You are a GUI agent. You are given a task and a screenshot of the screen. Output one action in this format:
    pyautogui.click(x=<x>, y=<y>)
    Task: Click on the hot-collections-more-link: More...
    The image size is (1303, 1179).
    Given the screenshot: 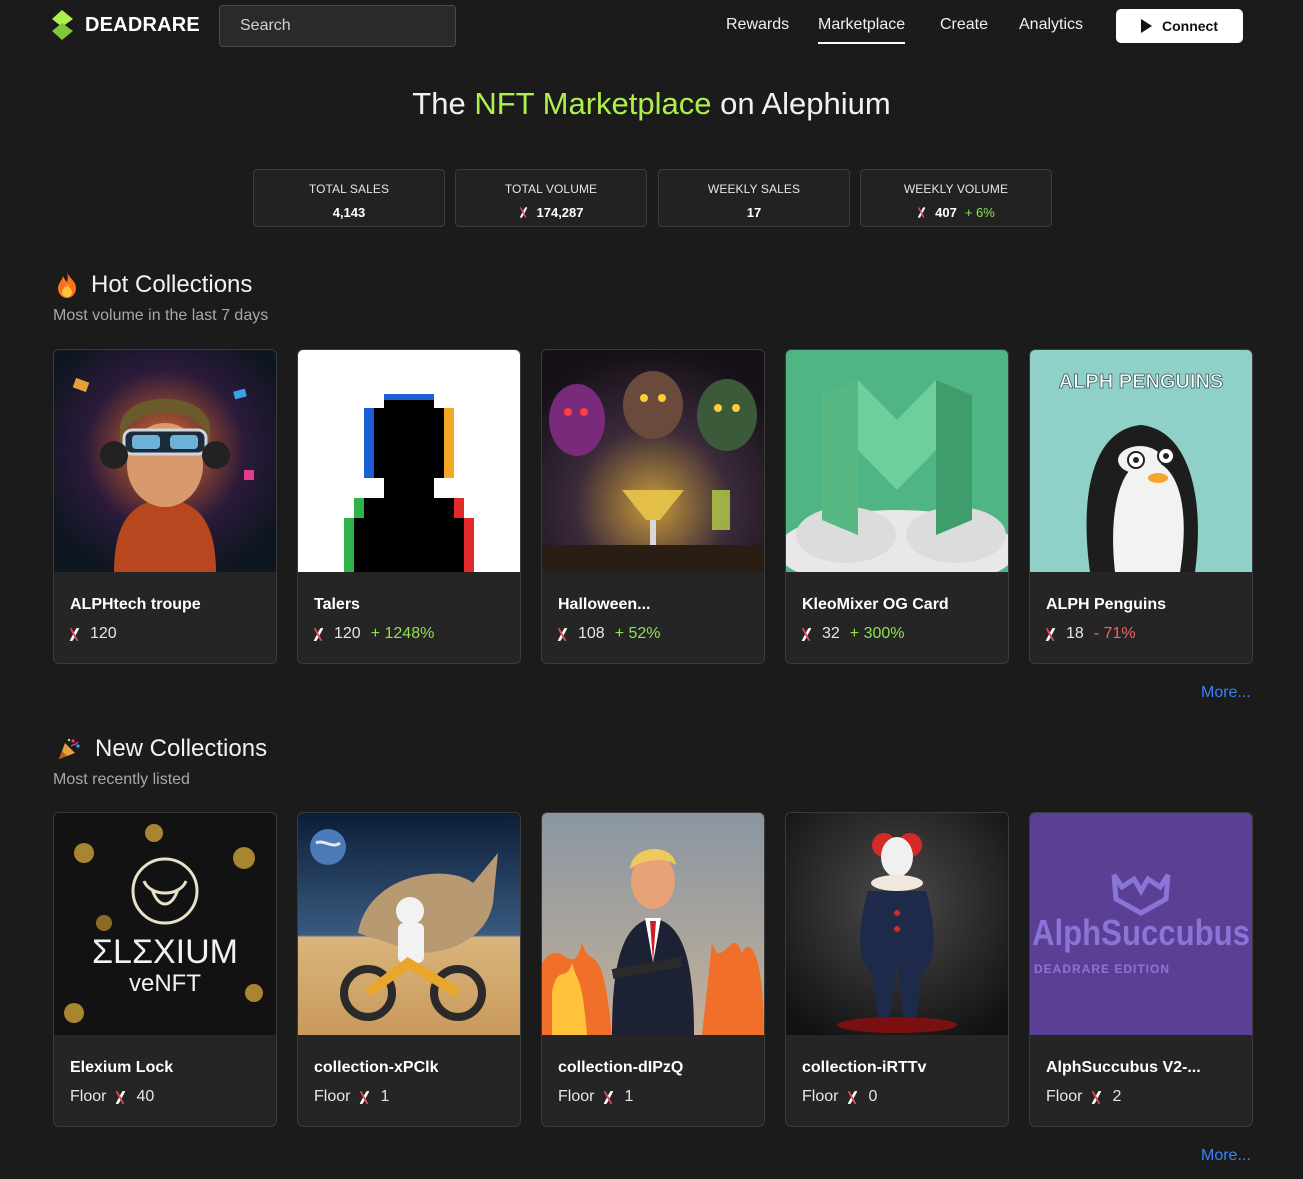 What is the action you would take?
    pyautogui.click(x=1226, y=693)
    